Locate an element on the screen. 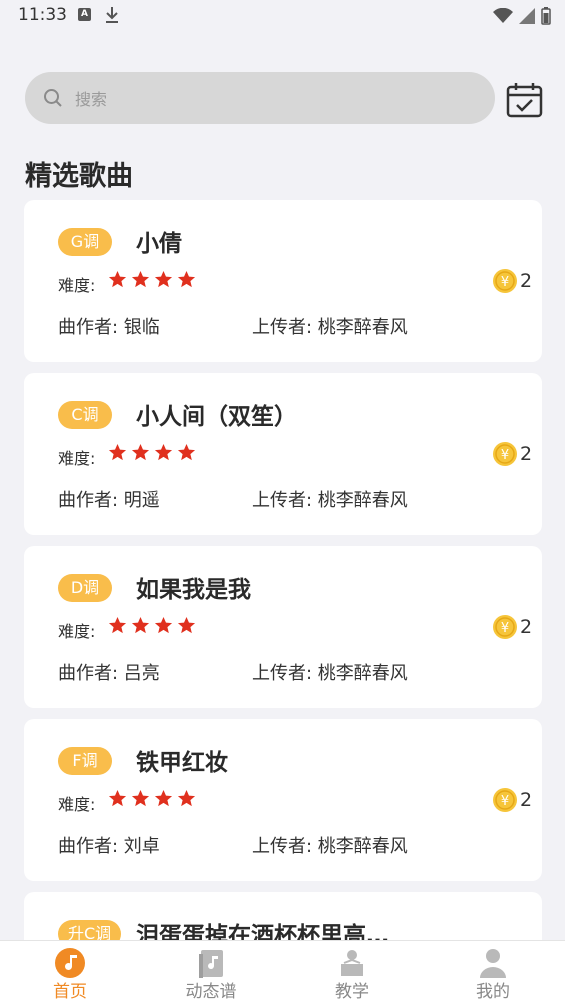  search-input is located at coordinates (275, 99).